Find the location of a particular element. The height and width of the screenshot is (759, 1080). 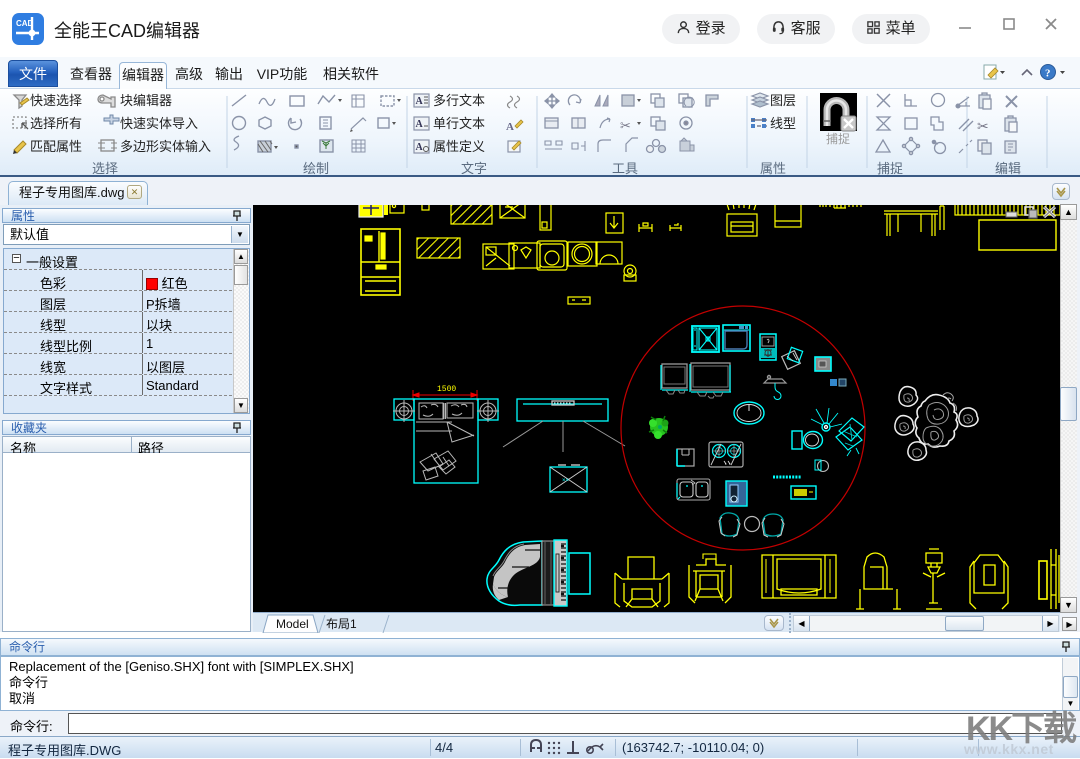

svg-text: 属性定义 is located at coordinates (459, 146).